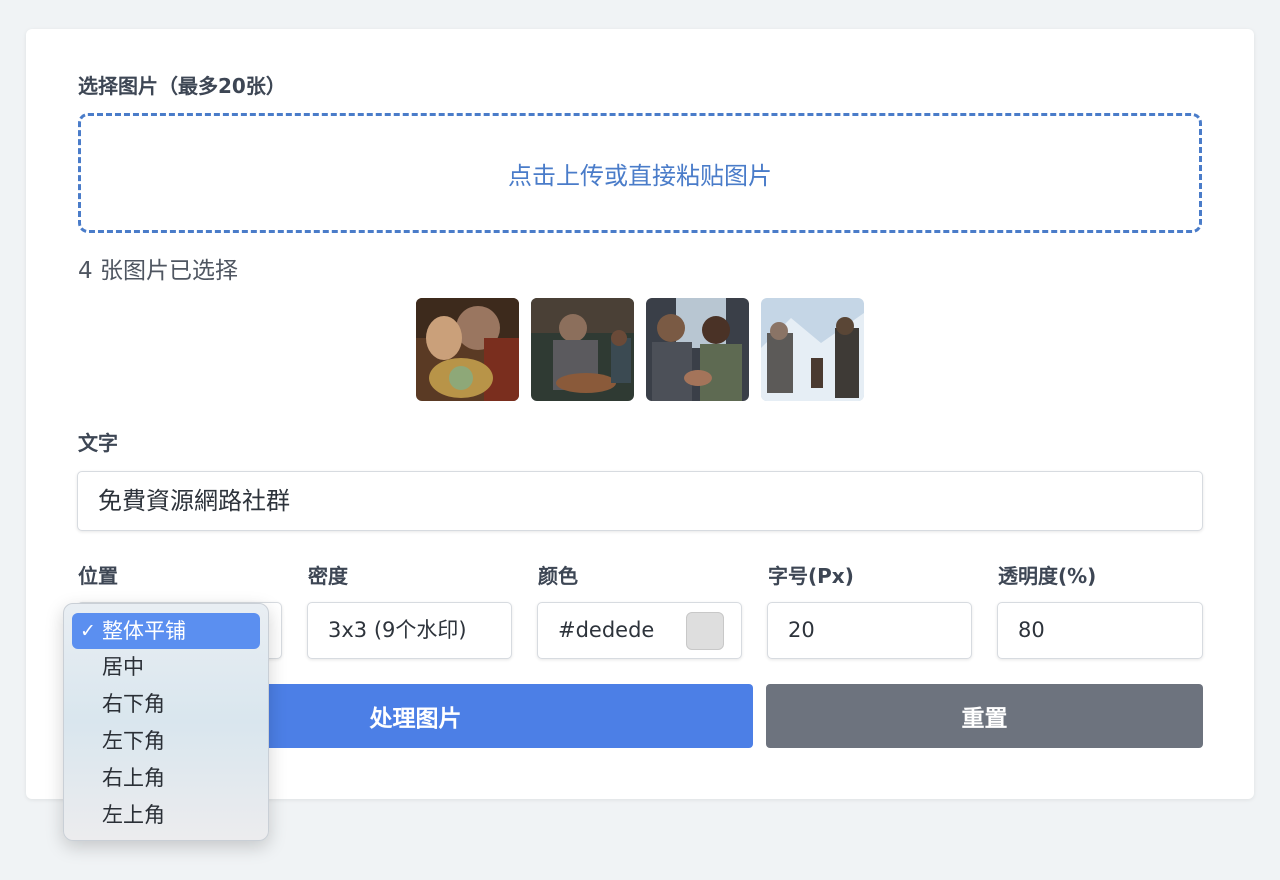 The image size is (1280, 880). Describe the element at coordinates (166, 741) in the screenshot. I see `position-option-bottom-left: 左下角` at that location.